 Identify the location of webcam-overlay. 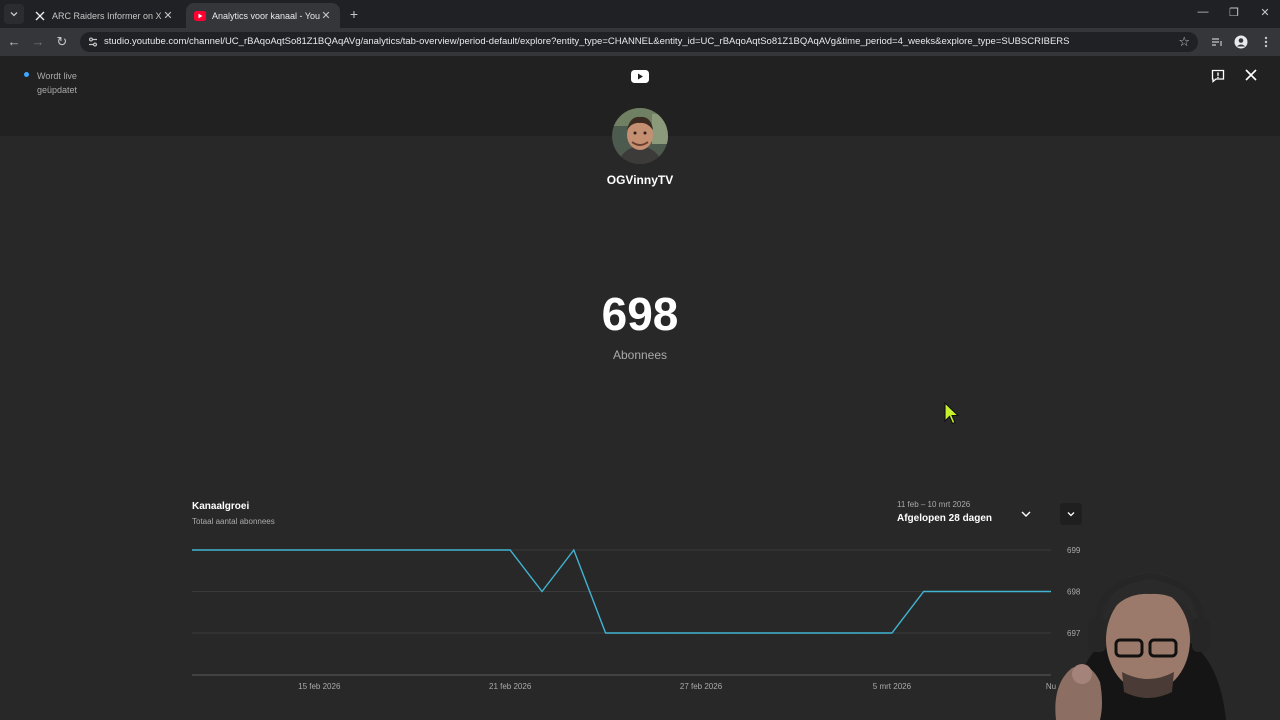
(1140, 645).